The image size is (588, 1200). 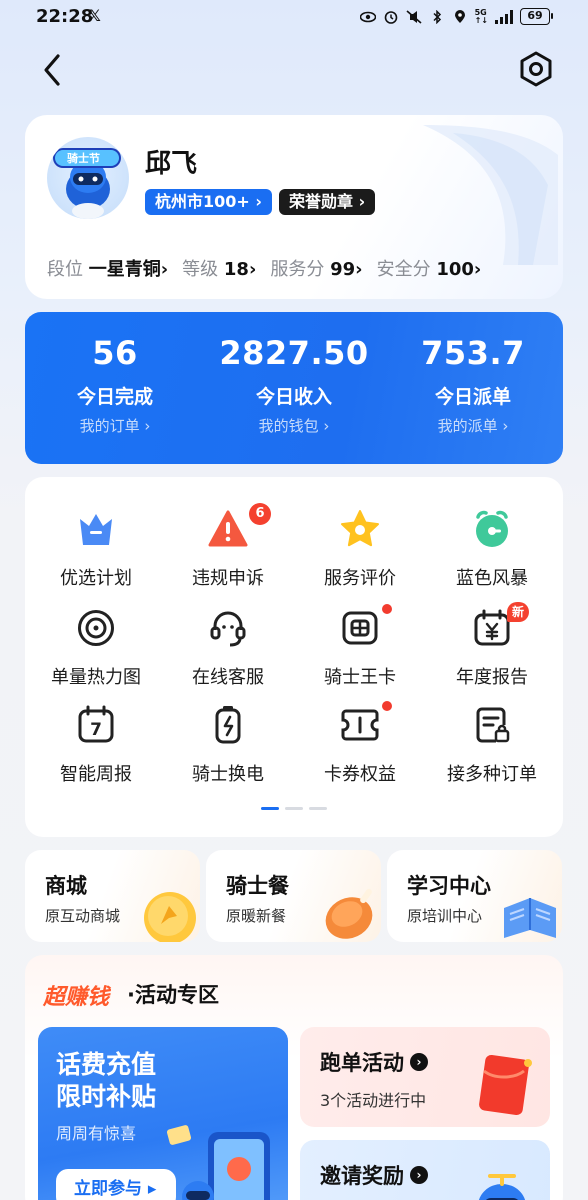 What do you see at coordinates (530, 918) in the screenshot?
I see `book-icon` at bounding box center [530, 918].